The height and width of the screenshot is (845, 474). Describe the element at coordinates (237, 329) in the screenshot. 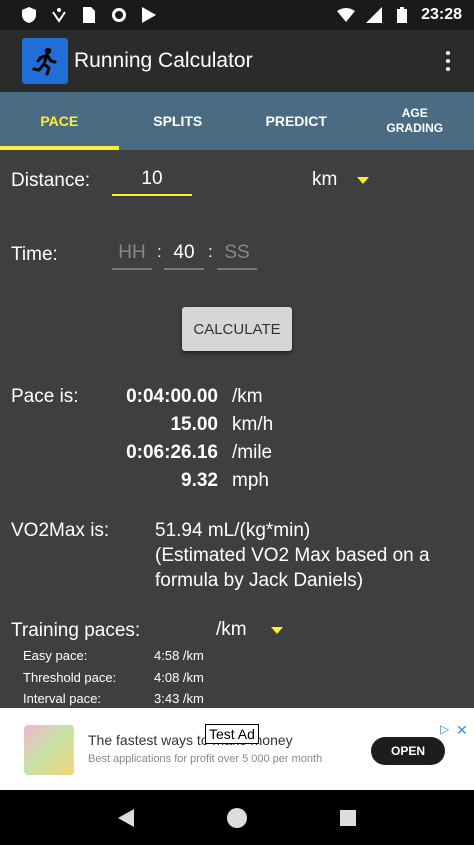

I see `calculate-button: CALCULATE` at that location.